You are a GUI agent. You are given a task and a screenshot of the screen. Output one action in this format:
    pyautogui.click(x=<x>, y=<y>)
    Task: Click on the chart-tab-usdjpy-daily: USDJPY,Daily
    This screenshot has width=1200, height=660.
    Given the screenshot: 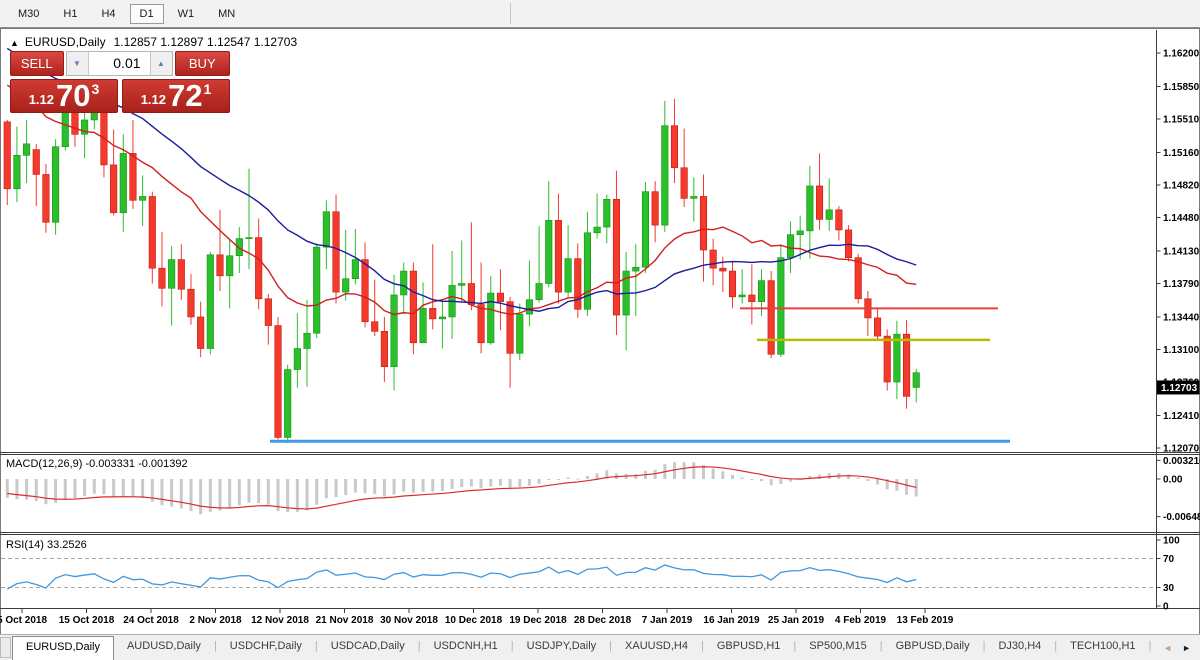 What is the action you would take?
    pyautogui.click(x=562, y=647)
    